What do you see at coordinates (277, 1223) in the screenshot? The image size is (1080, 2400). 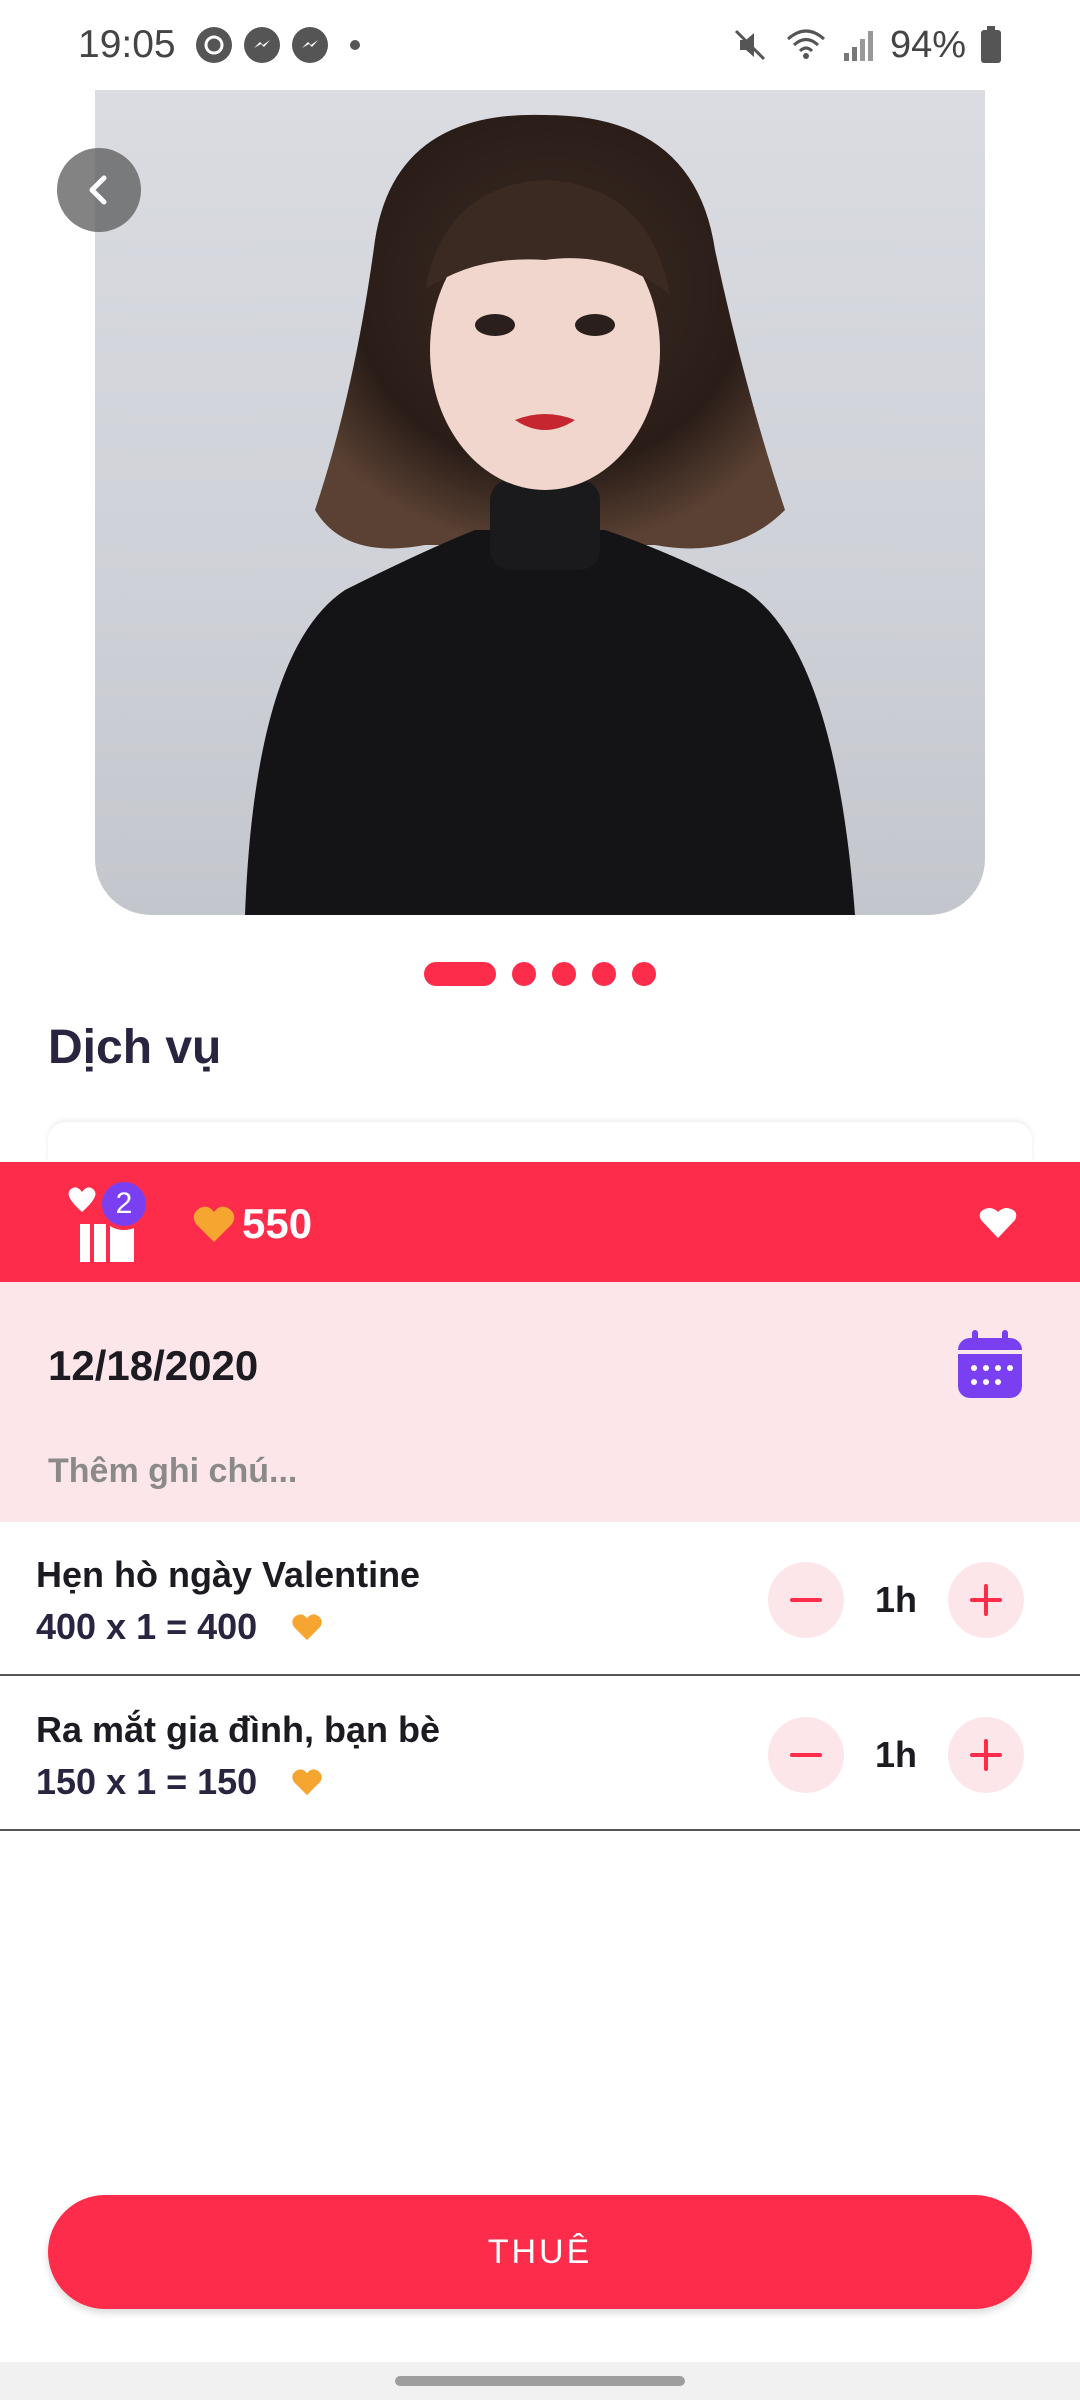 I see `coin-value: 550` at bounding box center [277, 1223].